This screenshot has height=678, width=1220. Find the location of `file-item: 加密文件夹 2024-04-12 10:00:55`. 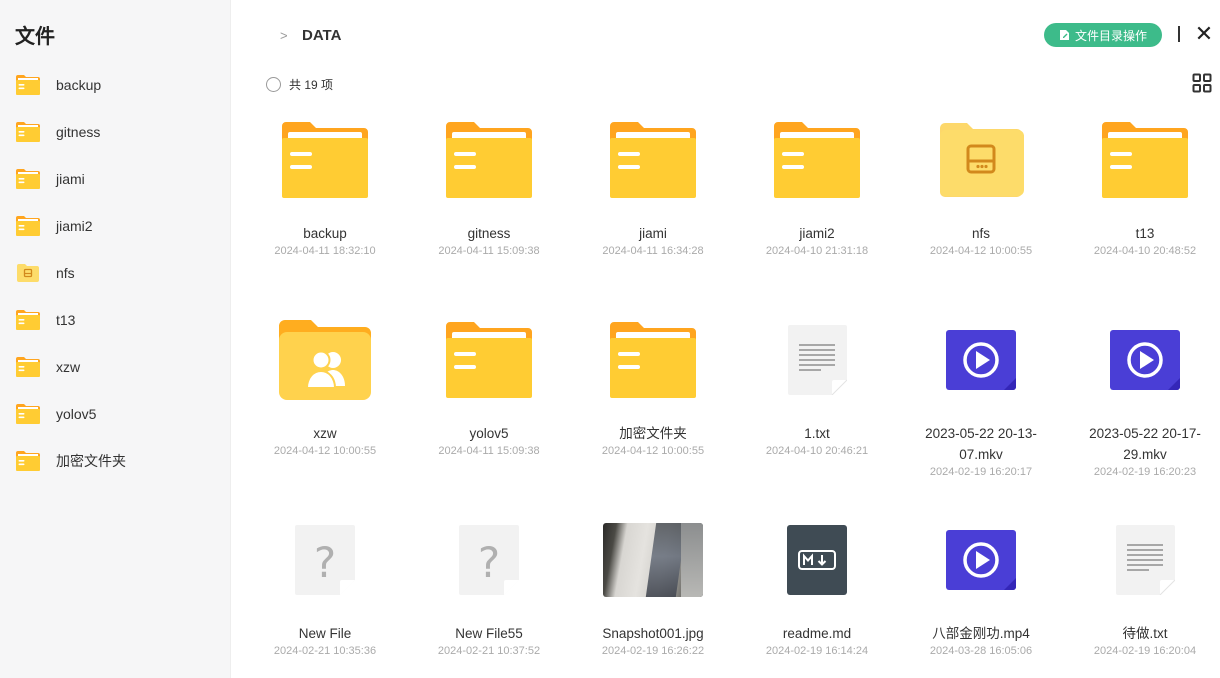

file-item: 加密文件夹 2024-04-12 10:00:55 is located at coordinates (653, 400).